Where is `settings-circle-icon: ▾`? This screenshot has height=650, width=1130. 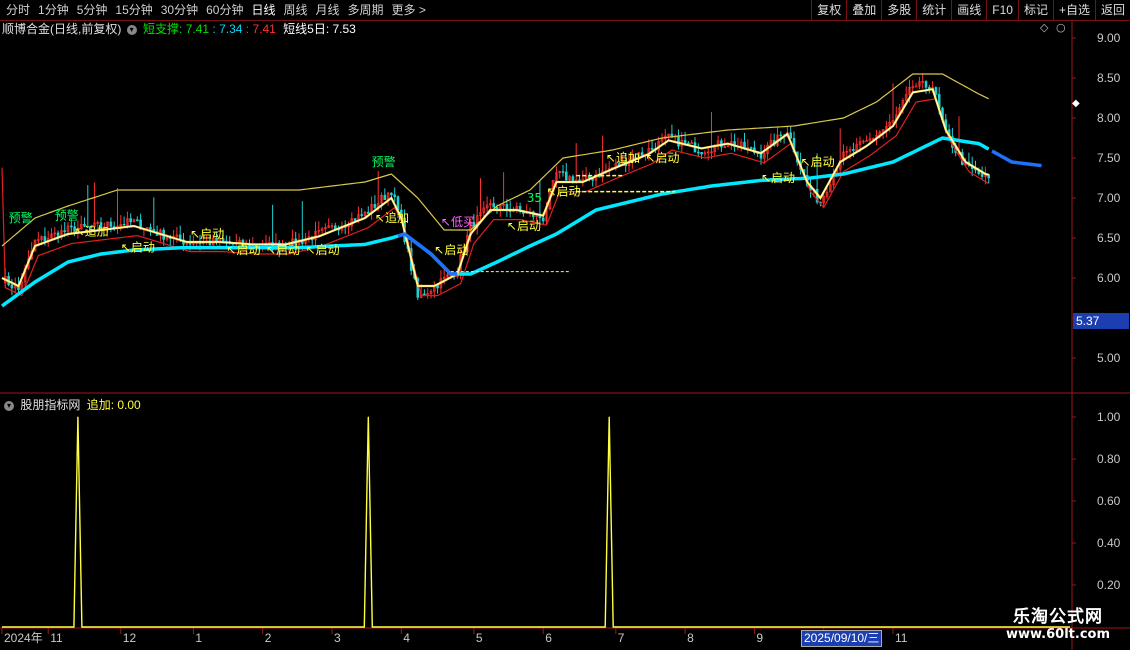 settings-circle-icon: ▾ is located at coordinates (131, 29).